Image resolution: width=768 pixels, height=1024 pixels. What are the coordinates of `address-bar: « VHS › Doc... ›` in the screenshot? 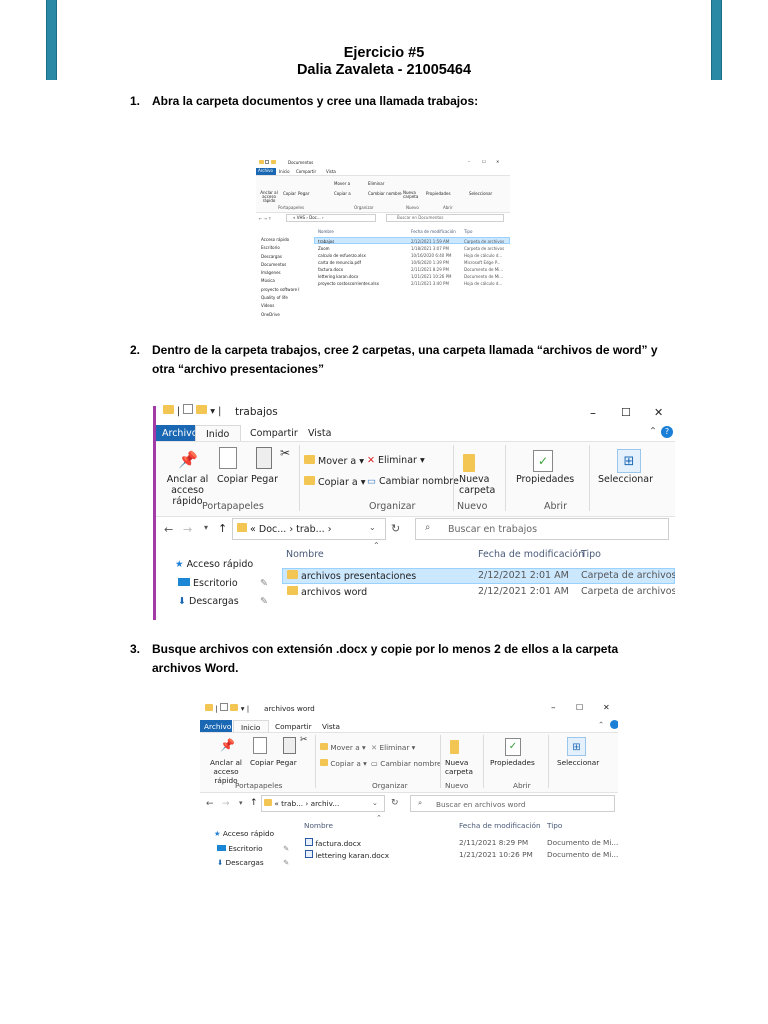 It's located at (331, 218).